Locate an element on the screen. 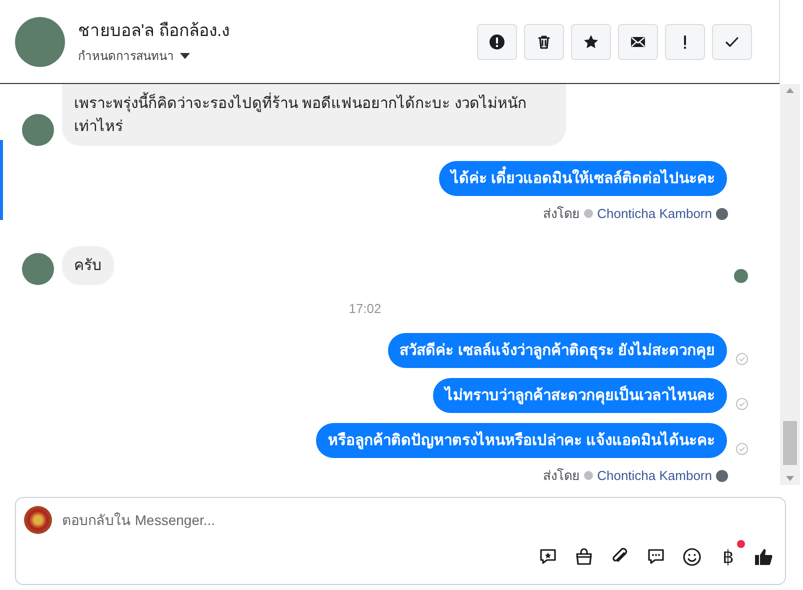  message-bubble: เพราะพรุ่งนี้ก็คิดว่าจะรองไปดูที่ร้าน พอดีแฟนอยากได้กะบะ งวดไม่หนัก เท่าไหร่ is located at coordinates (314, 115).